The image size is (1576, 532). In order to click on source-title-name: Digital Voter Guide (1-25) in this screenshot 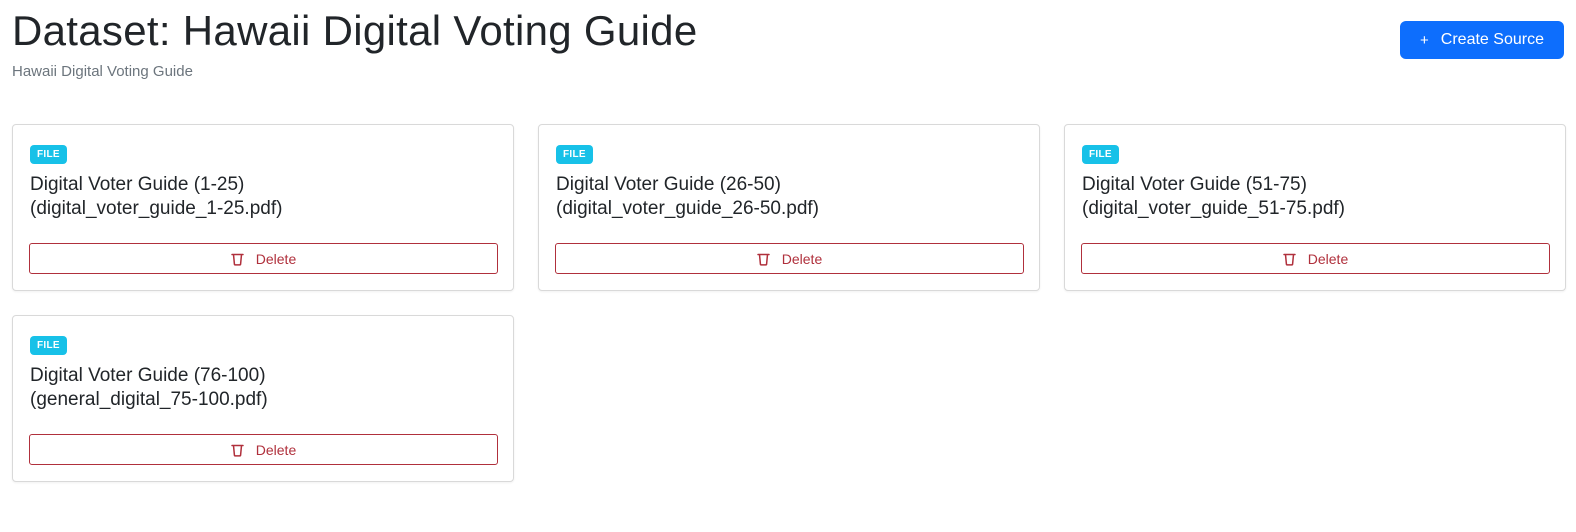, I will do `click(137, 184)`.